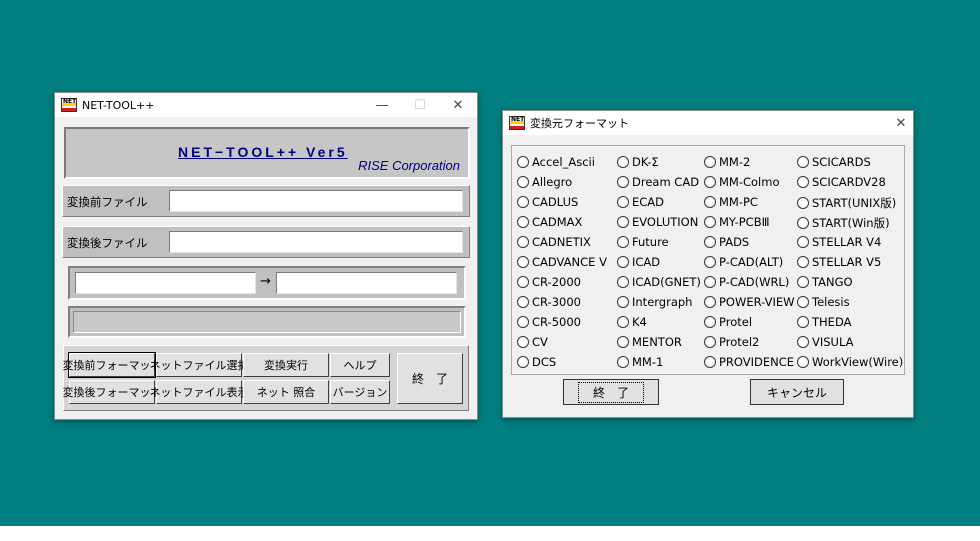 This screenshot has width=980, height=541. What do you see at coordinates (547, 202) in the screenshot?
I see `format-radio: CADLUS` at bounding box center [547, 202].